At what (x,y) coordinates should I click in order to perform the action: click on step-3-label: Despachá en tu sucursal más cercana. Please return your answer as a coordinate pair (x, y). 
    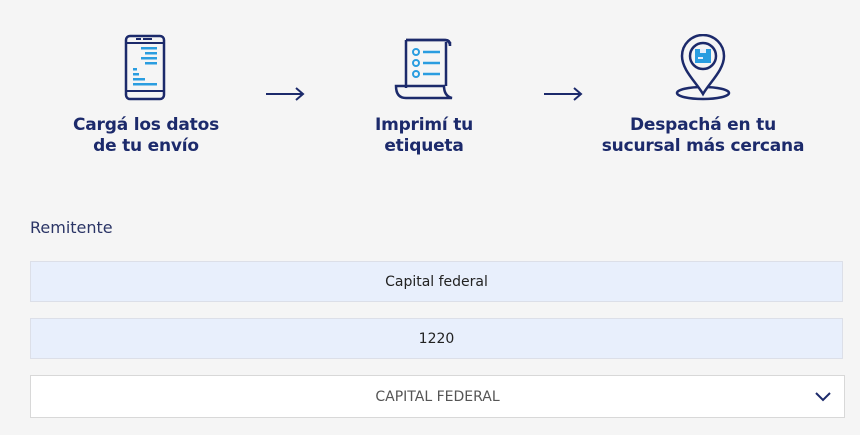
    Looking at the image, I should click on (703, 136).